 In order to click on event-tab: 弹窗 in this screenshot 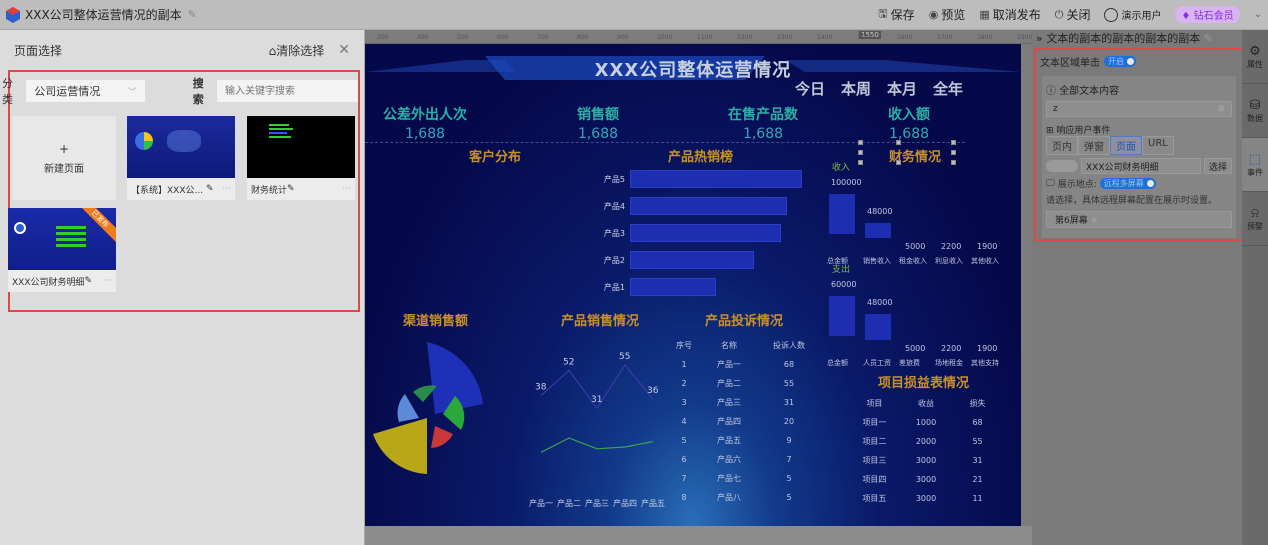, I will do `click(1094, 145)`.